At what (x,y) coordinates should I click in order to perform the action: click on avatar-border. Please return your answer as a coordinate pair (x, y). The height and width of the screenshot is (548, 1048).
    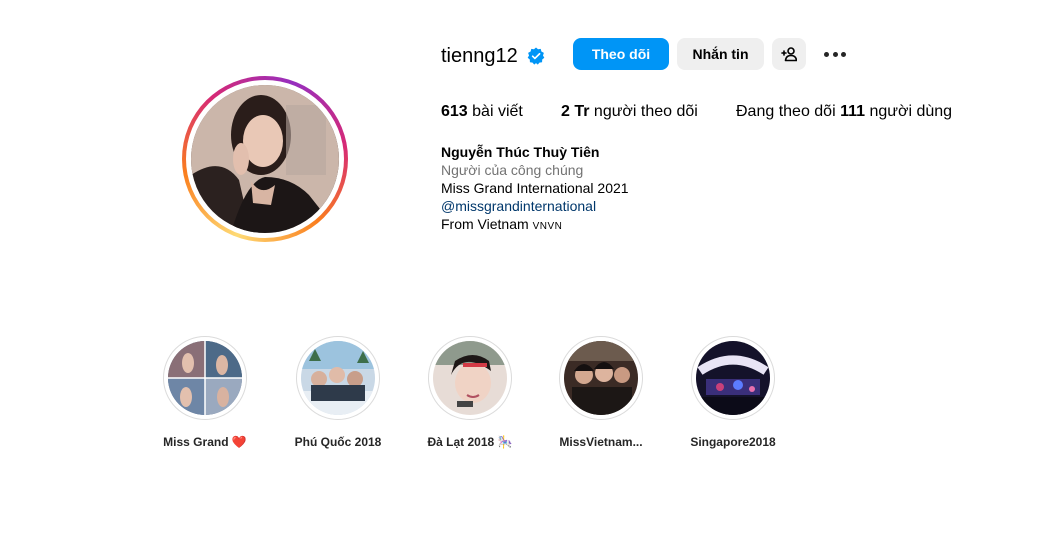
    Looking at the image, I should click on (265, 159).